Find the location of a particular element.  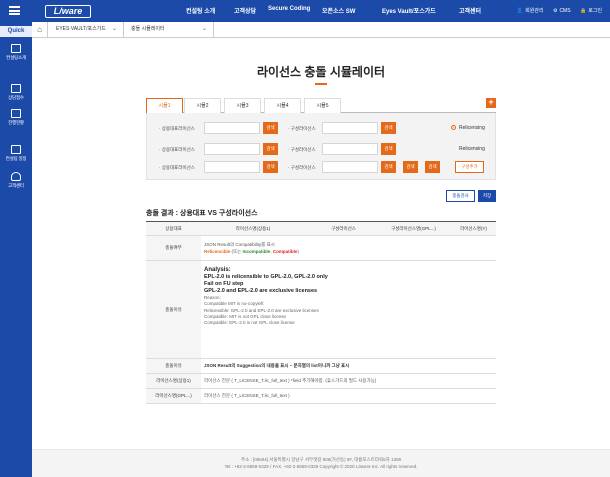

header-cell: 라이선스명(Y) is located at coordinates (473, 228).